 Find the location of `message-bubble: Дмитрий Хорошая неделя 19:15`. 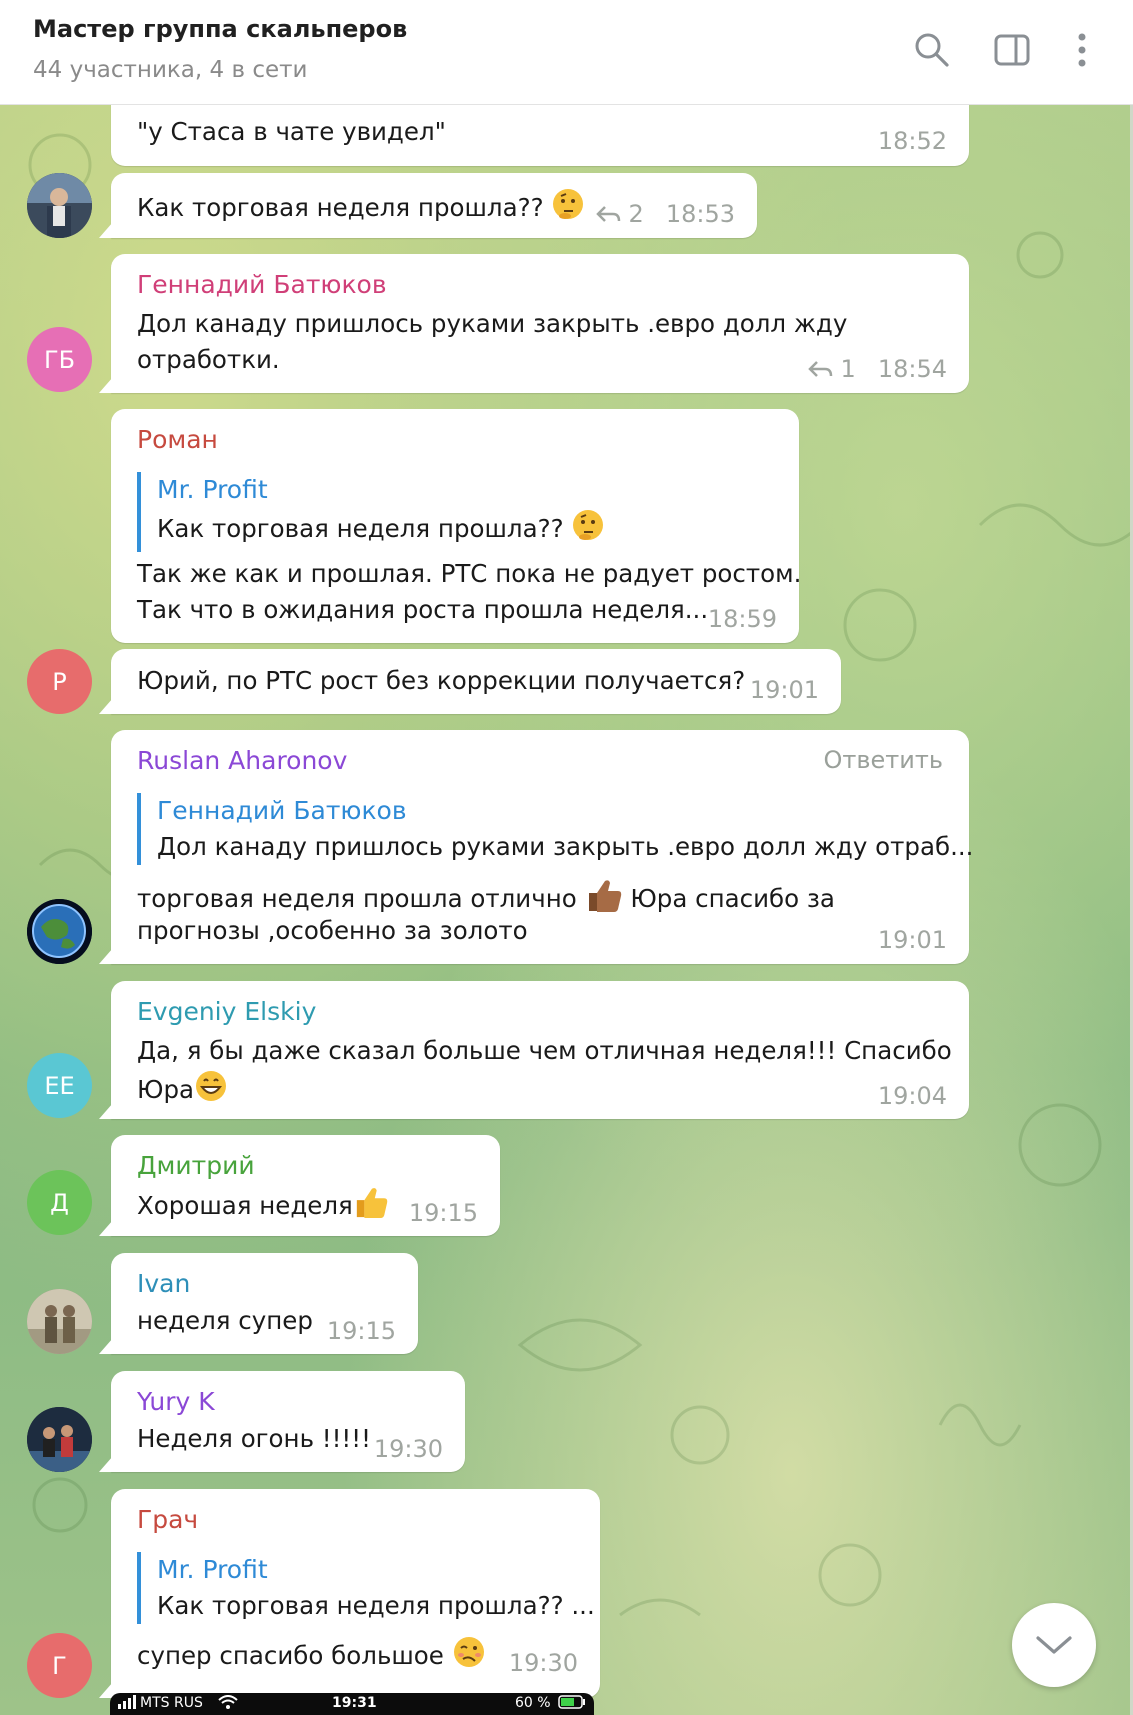

message-bubble: Дмитрий Хорошая неделя 19:15 is located at coordinates (305, 1185).